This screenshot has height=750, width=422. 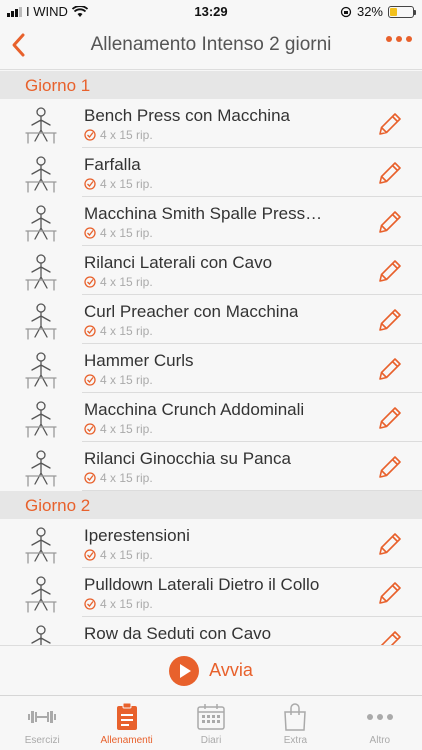 What do you see at coordinates (139, 360) in the screenshot?
I see `exercise-name: Hammer Curls` at bounding box center [139, 360].